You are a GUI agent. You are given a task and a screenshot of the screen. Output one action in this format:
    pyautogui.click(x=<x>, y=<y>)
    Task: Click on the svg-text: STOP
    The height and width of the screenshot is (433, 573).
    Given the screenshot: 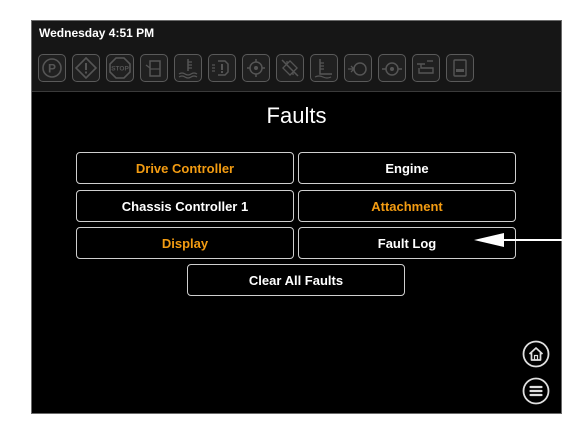 What is the action you would take?
    pyautogui.click(x=120, y=69)
    